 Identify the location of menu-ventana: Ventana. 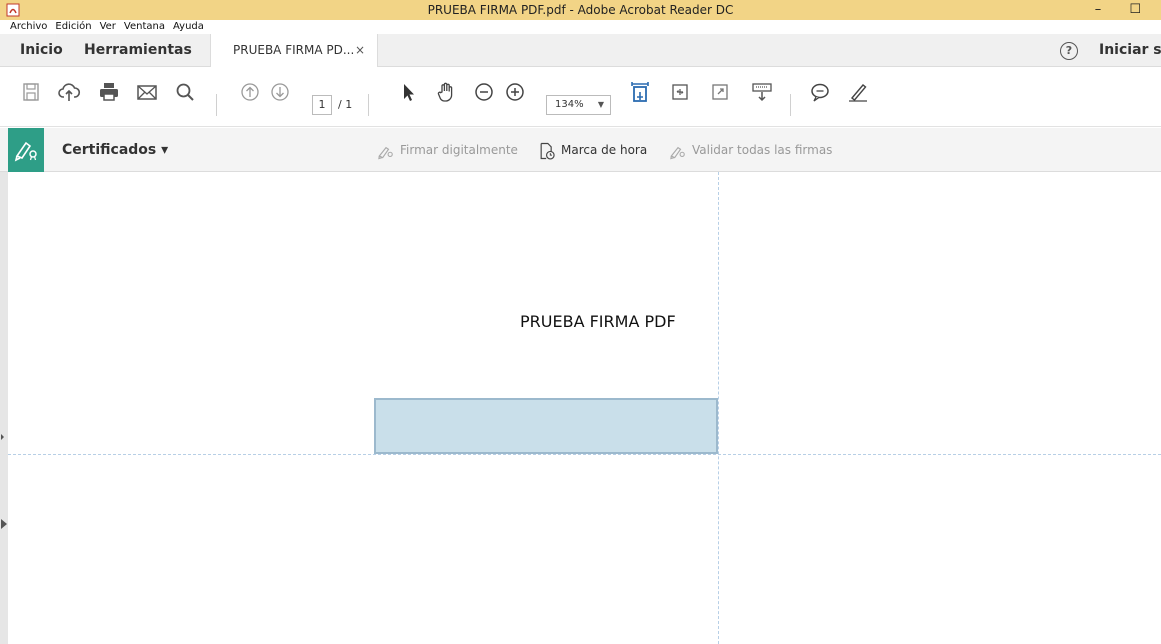
(144, 27).